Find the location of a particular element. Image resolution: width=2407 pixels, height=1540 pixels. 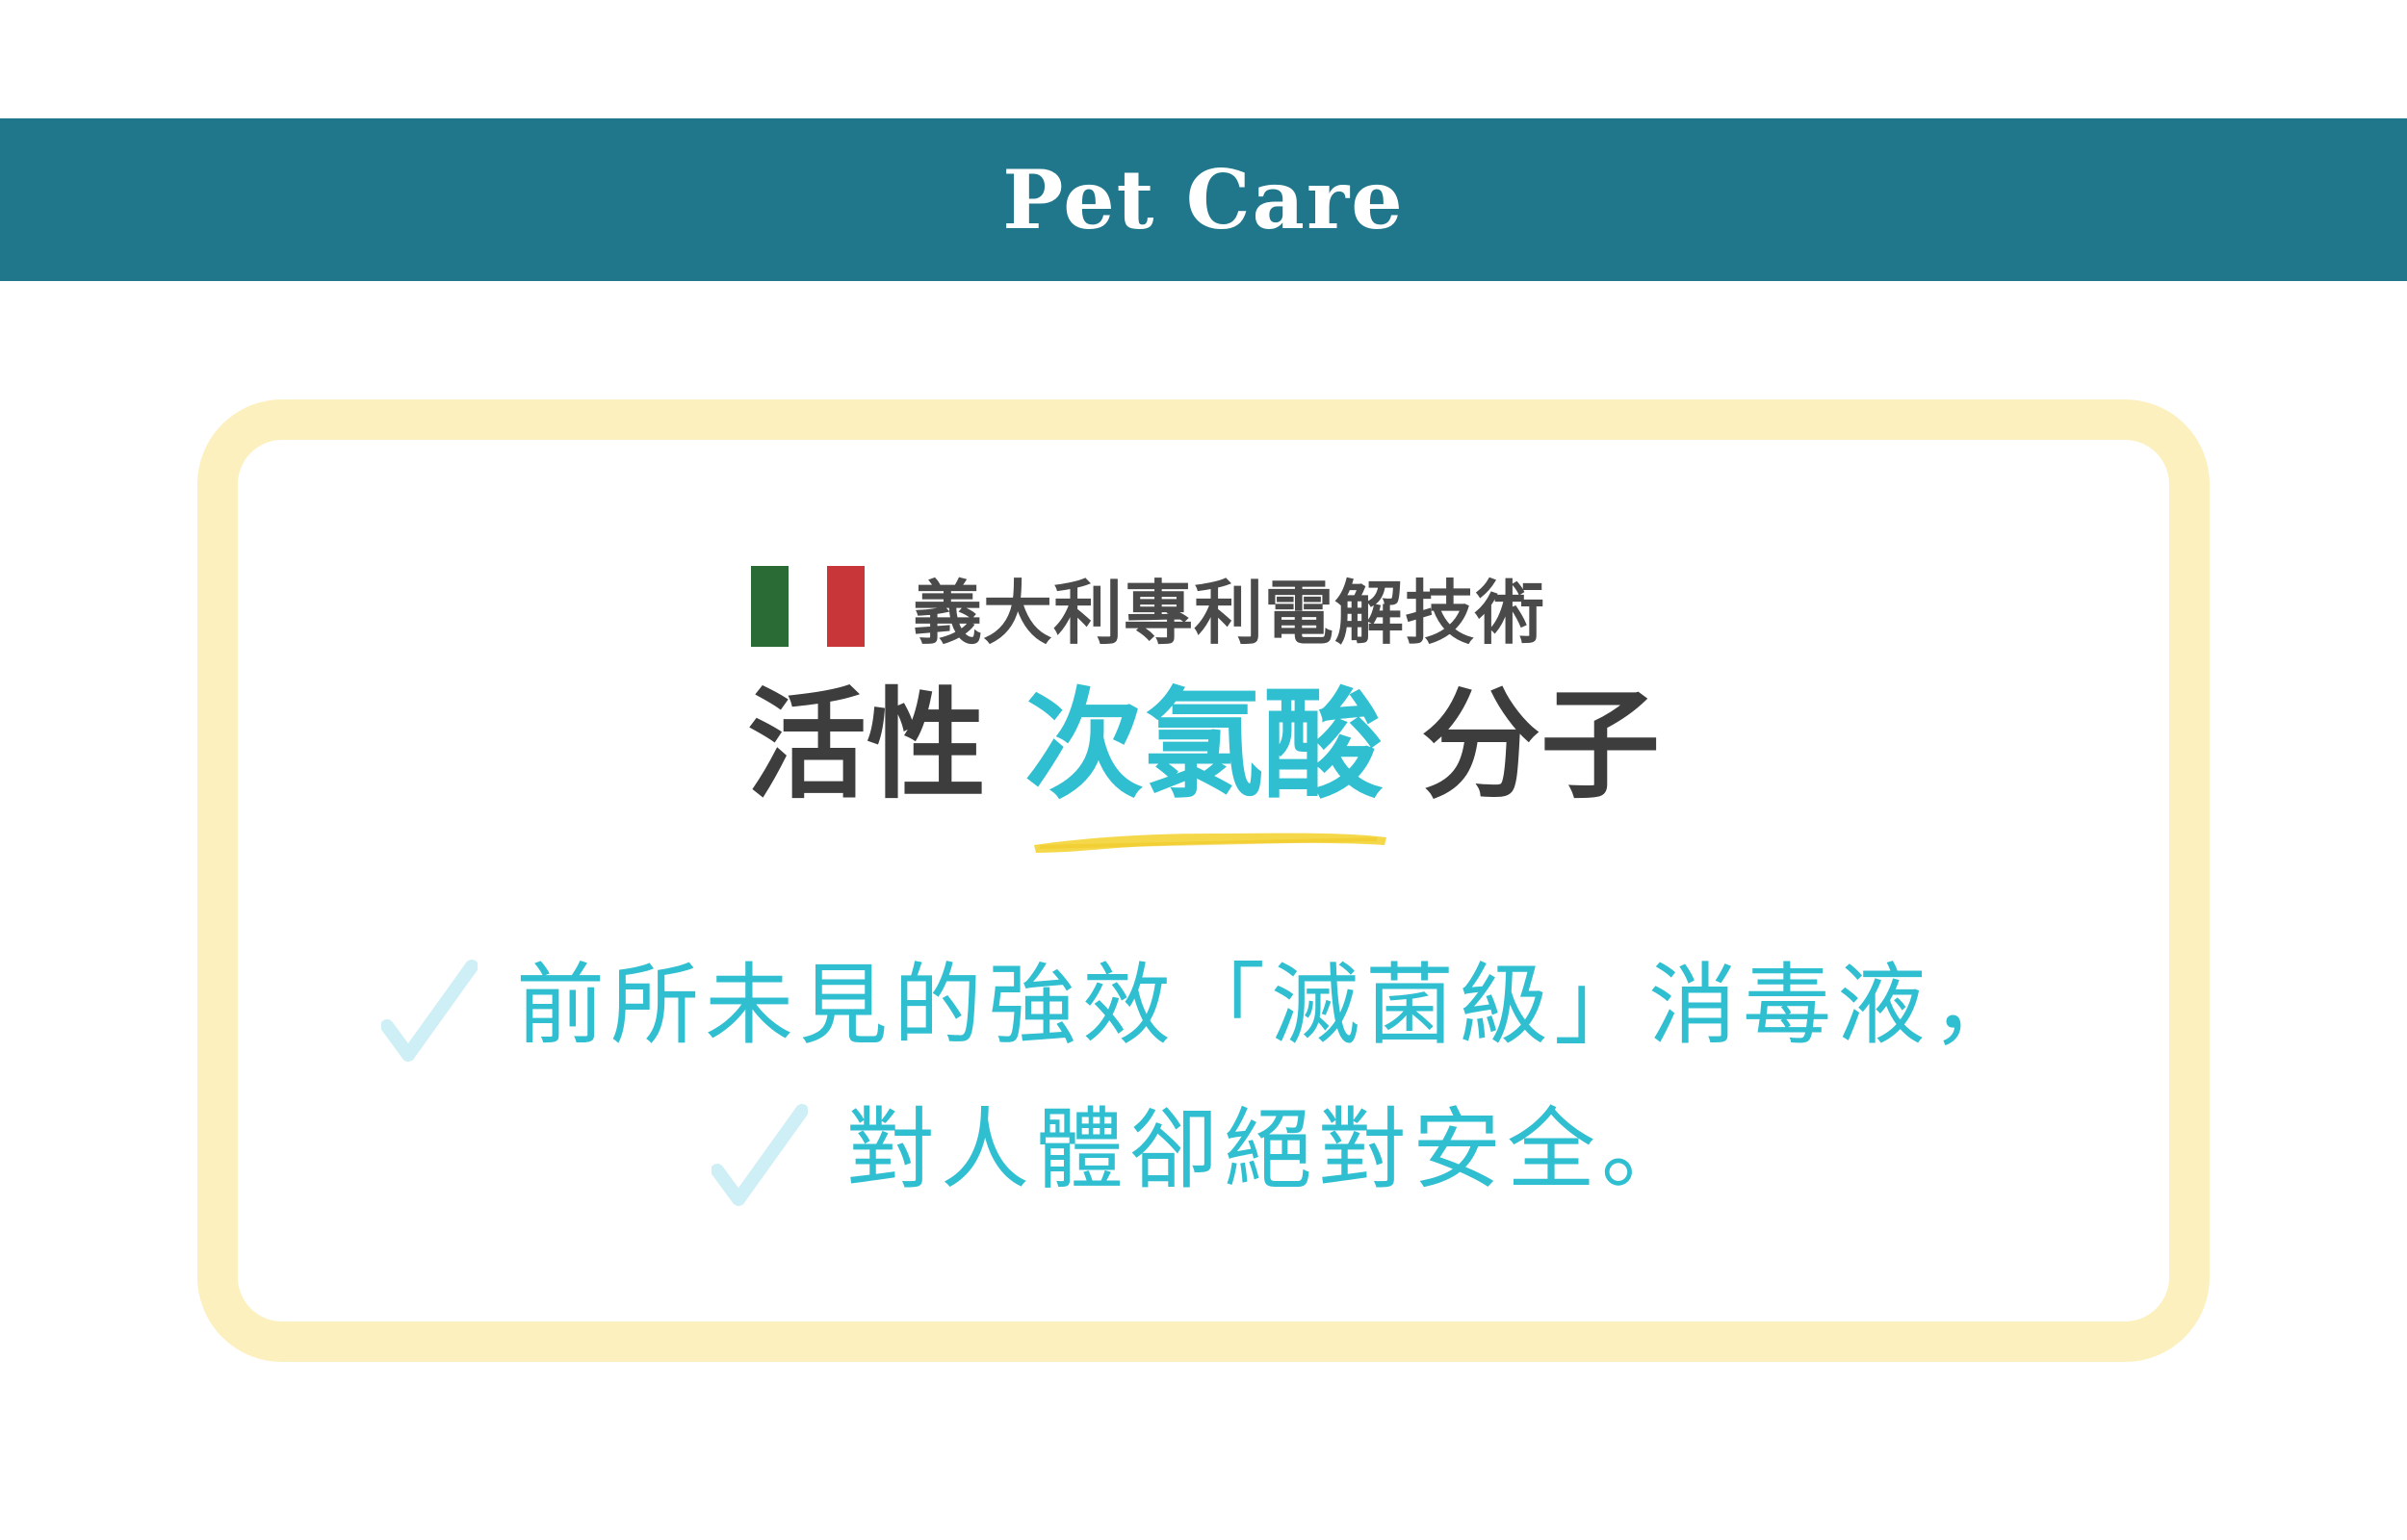

bullet-text: 對人體卻絕對安全。 is located at coordinates (1270, 1149).